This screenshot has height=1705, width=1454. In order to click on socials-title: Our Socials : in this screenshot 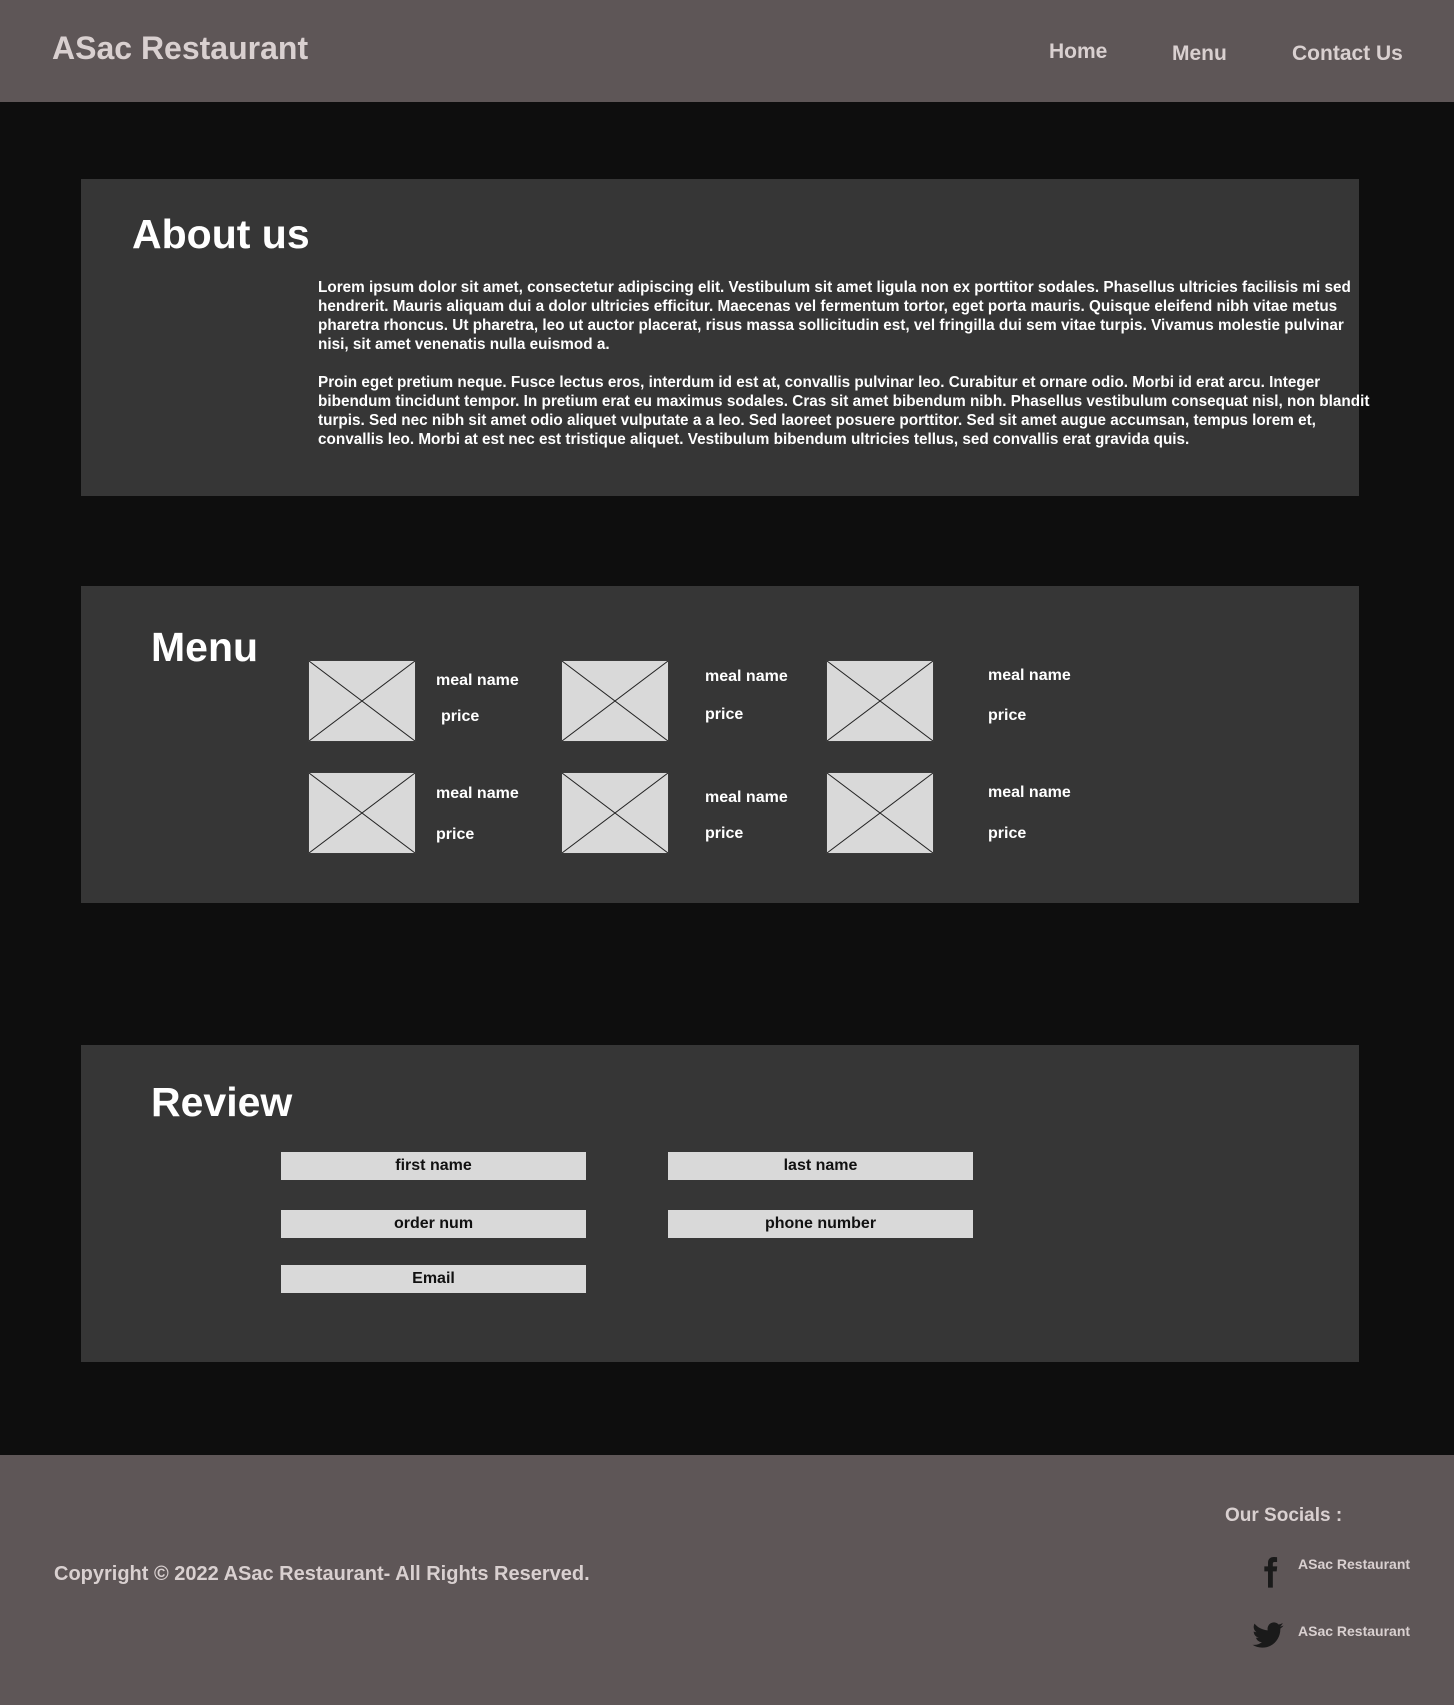, I will do `click(1284, 1515)`.